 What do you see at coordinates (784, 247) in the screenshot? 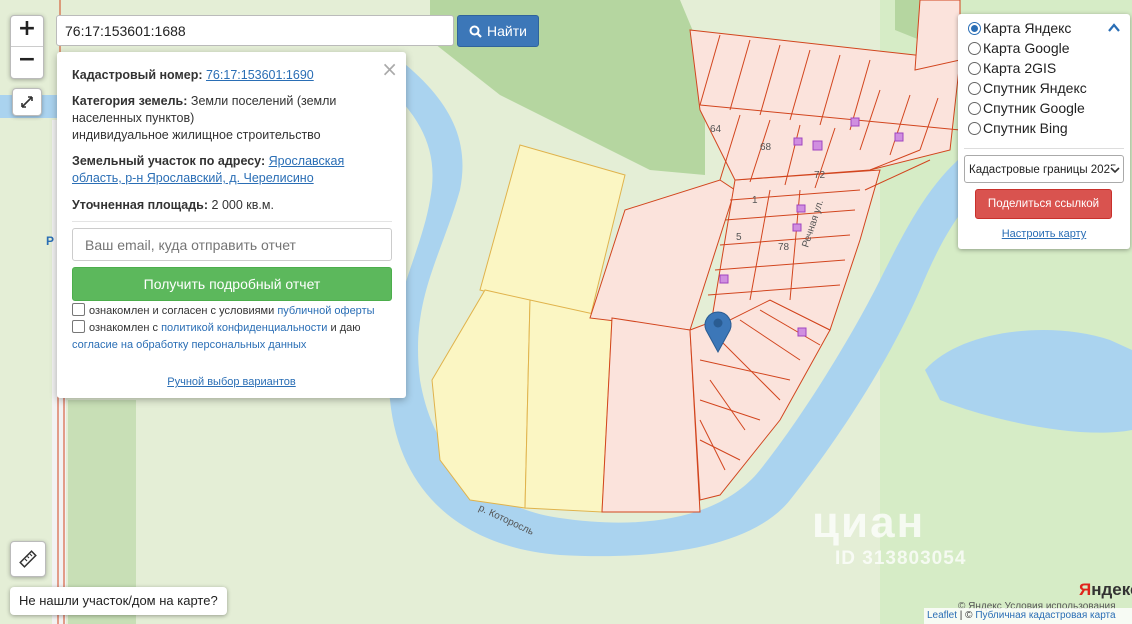
I see `plot-label: 78` at bounding box center [784, 247].